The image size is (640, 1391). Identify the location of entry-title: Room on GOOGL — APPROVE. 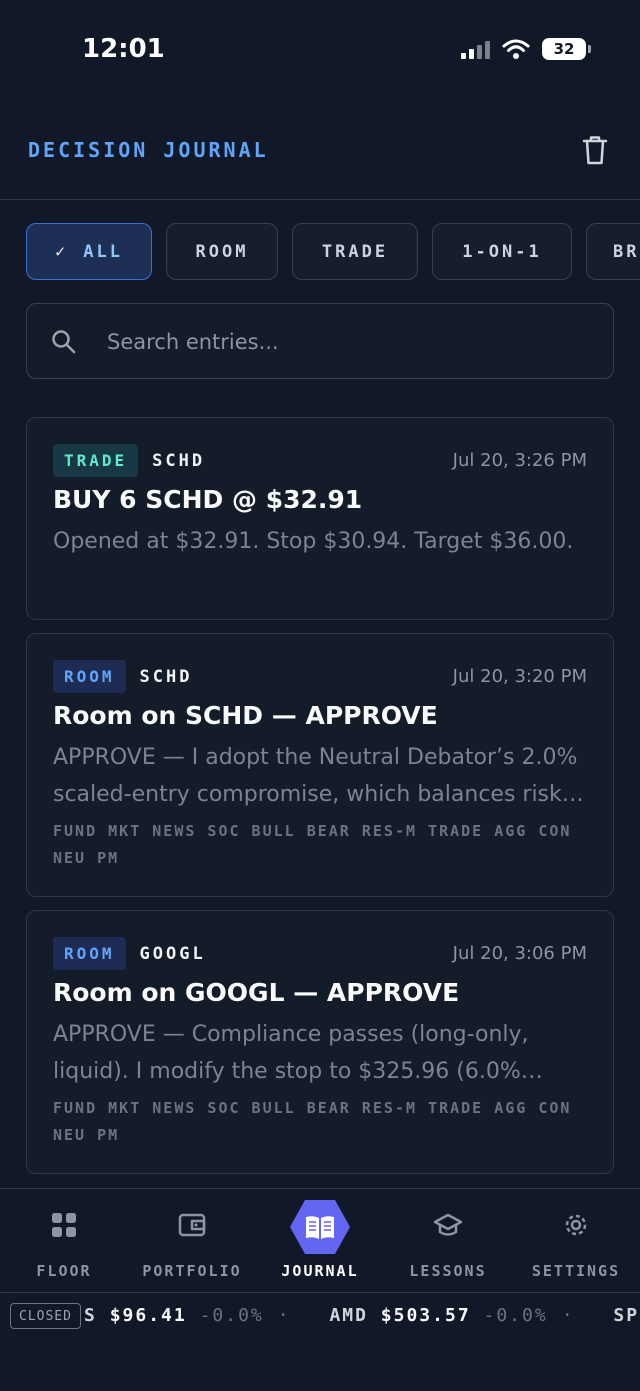
(256, 992).